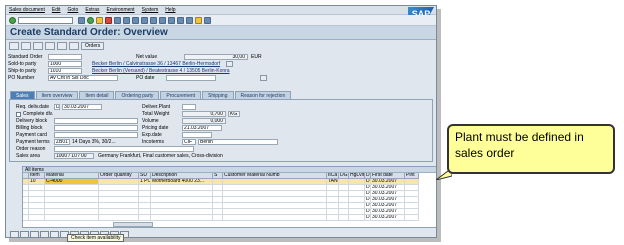 The height and width of the screenshot is (245, 624). Describe the element at coordinates (65, 71) in the screenshot. I see `ship-to-party-field: 1010` at that location.